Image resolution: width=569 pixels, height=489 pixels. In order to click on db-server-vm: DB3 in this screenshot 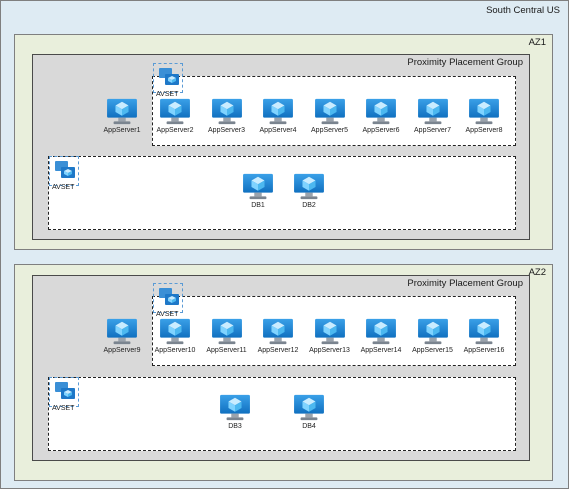, I will do `click(235, 412)`.